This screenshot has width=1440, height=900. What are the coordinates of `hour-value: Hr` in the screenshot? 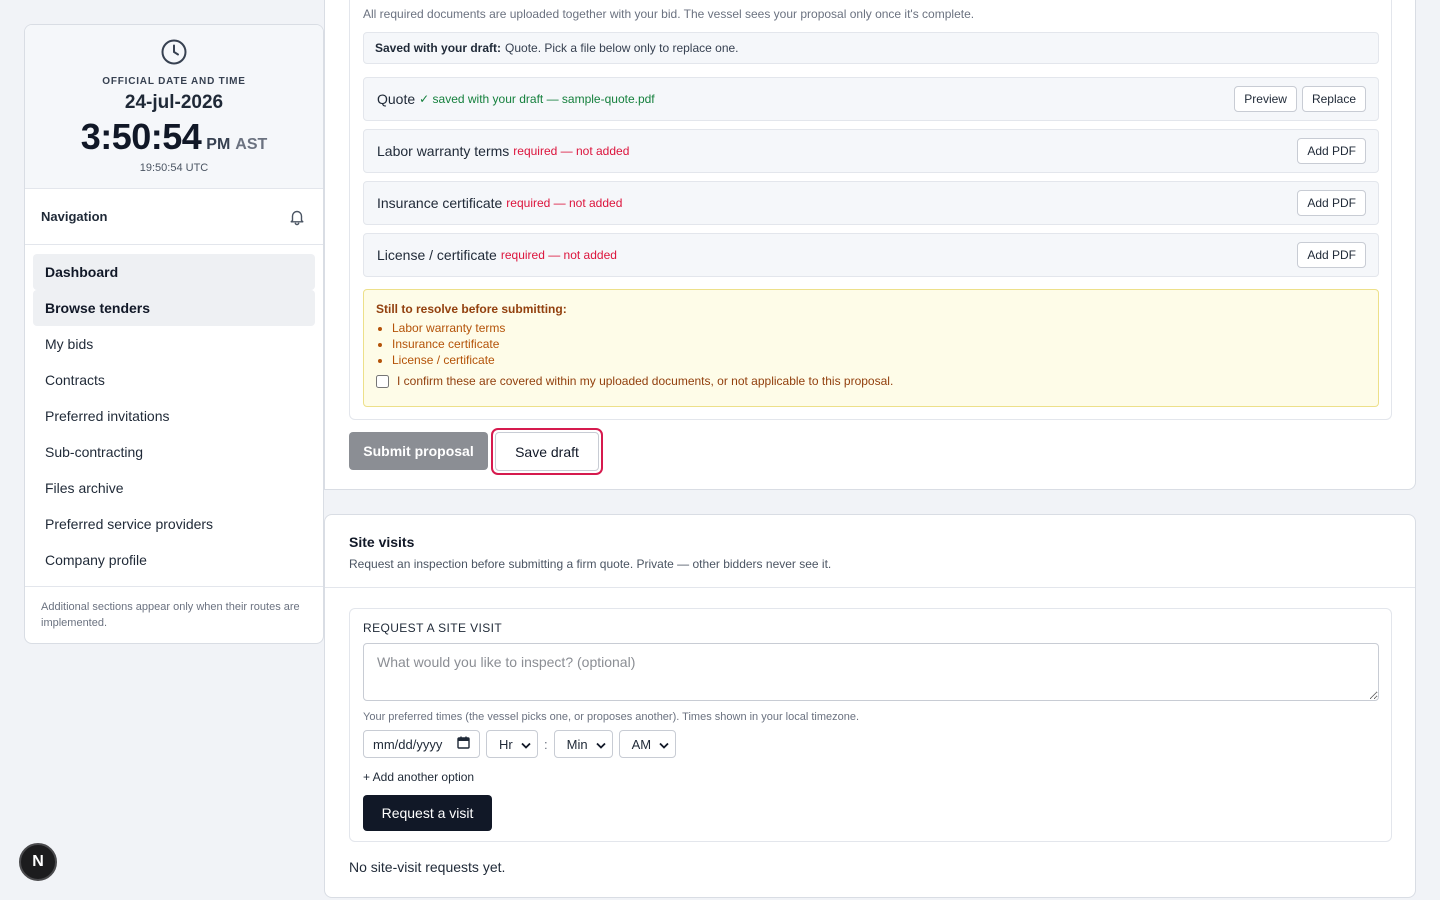 It's located at (506, 744).